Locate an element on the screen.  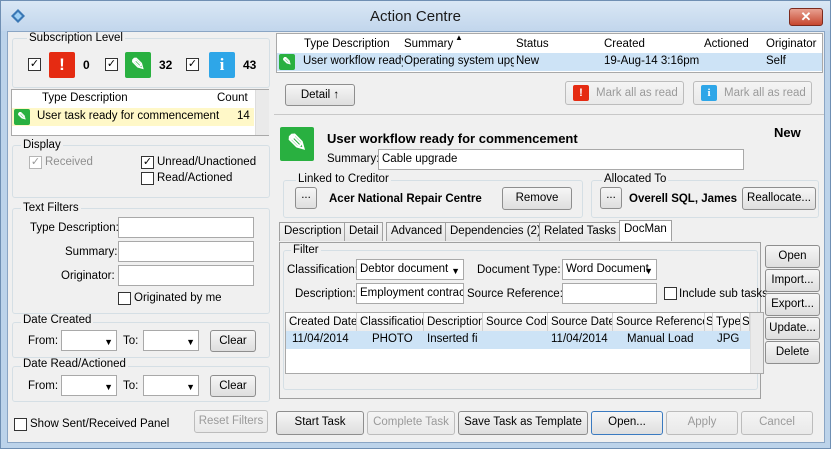
cancel-button: Cancel is located at coordinates (777, 423).